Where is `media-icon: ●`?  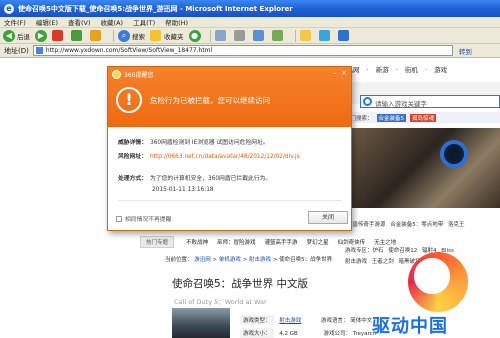 media-icon: ● is located at coordinates (194, 35).